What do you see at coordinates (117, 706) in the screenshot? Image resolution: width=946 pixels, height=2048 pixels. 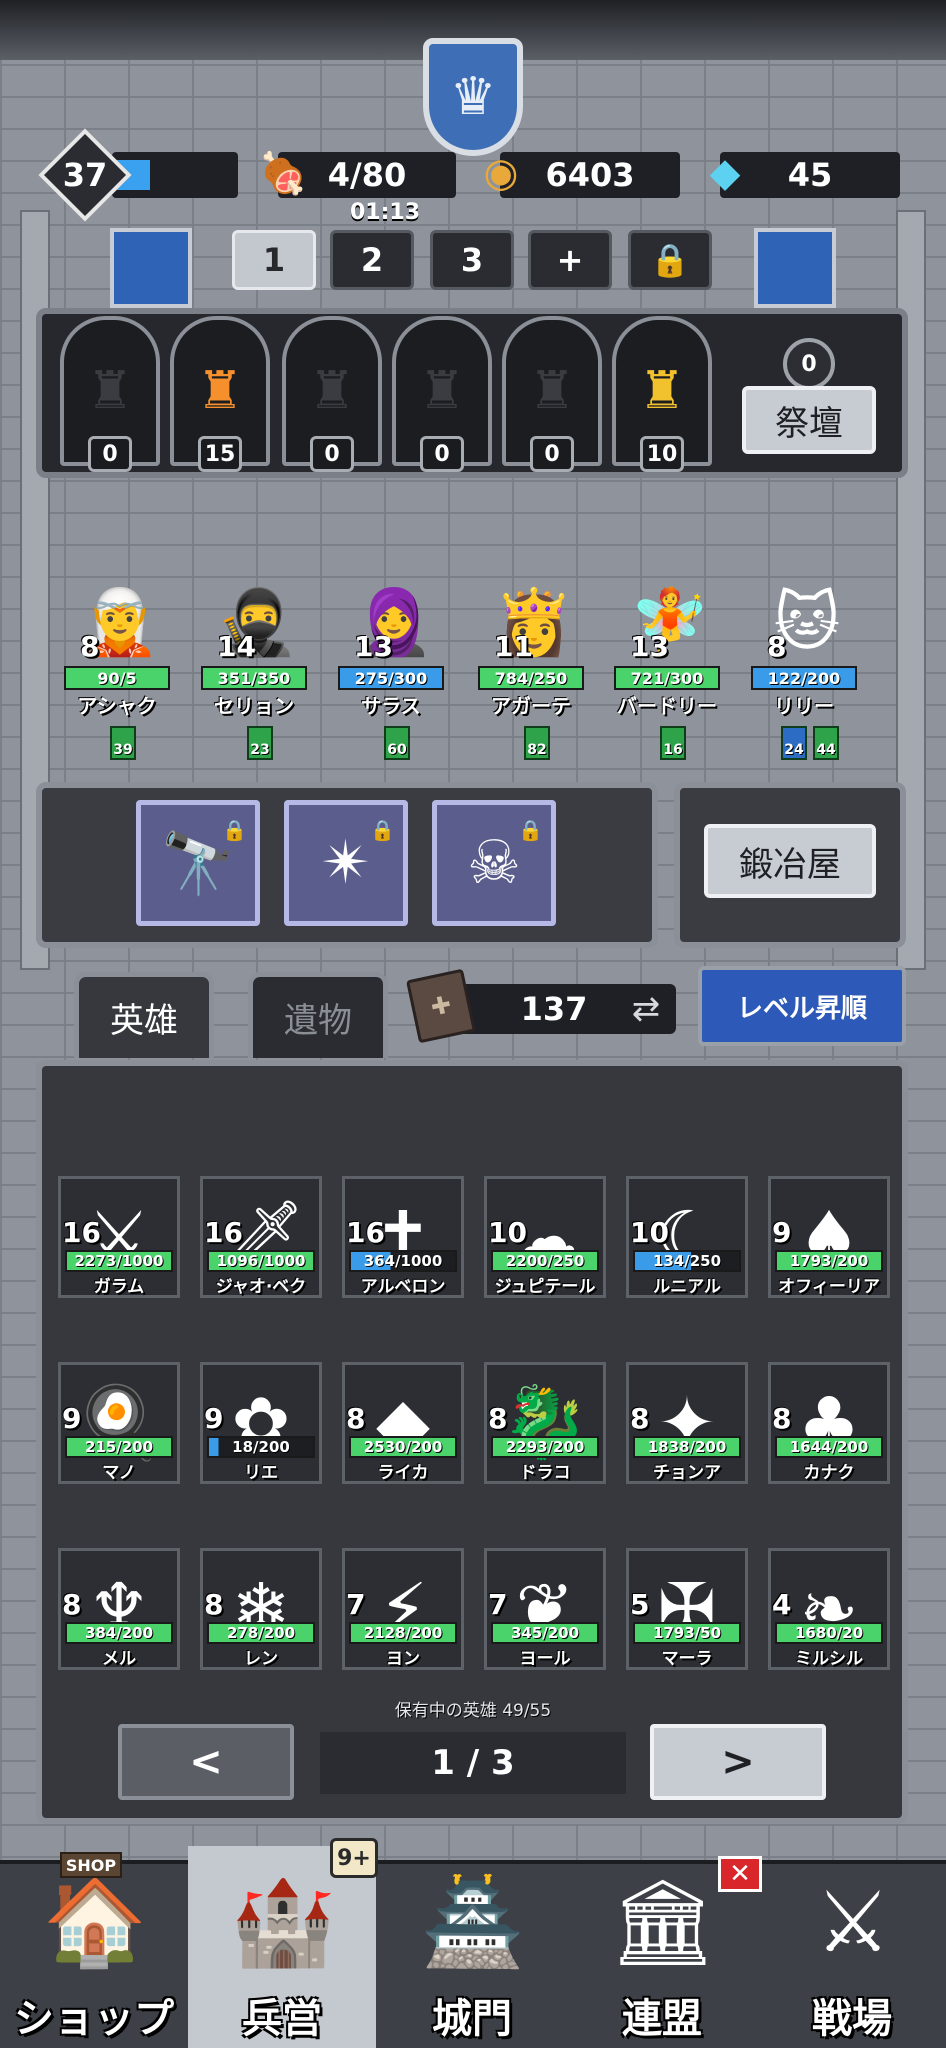 I see `party-hero-name: アシャク` at bounding box center [117, 706].